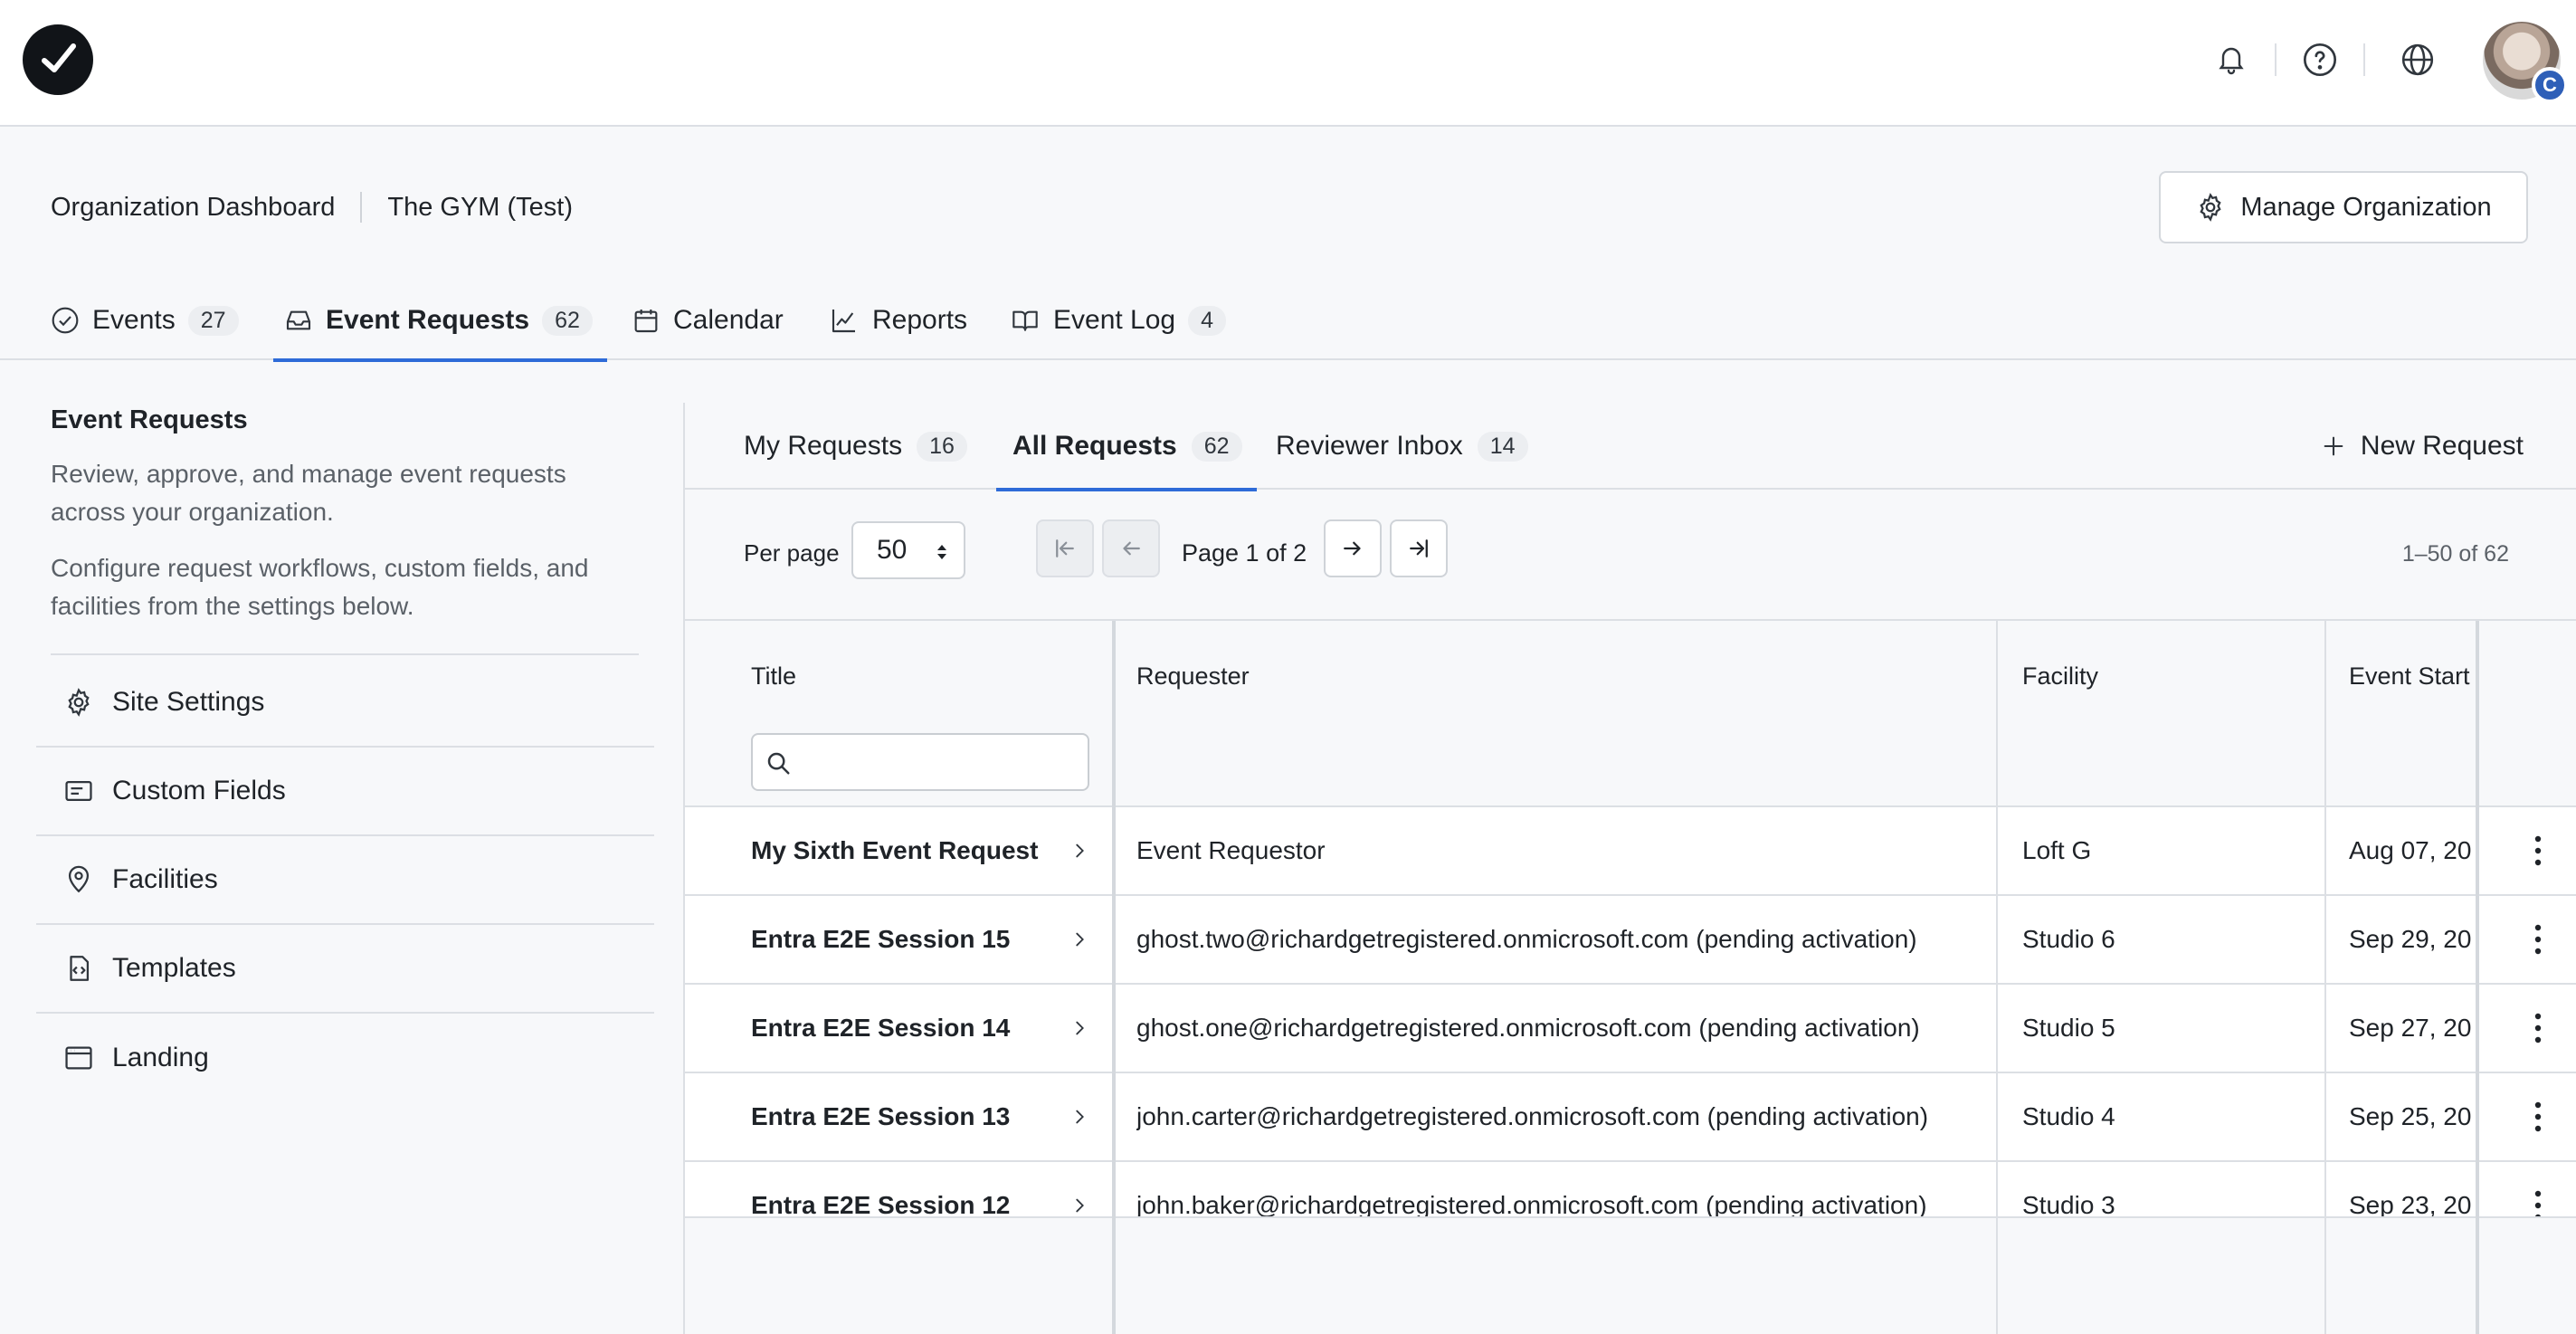  Describe the element at coordinates (58, 59) in the screenshot. I see `checkmark-logo-icon` at that location.